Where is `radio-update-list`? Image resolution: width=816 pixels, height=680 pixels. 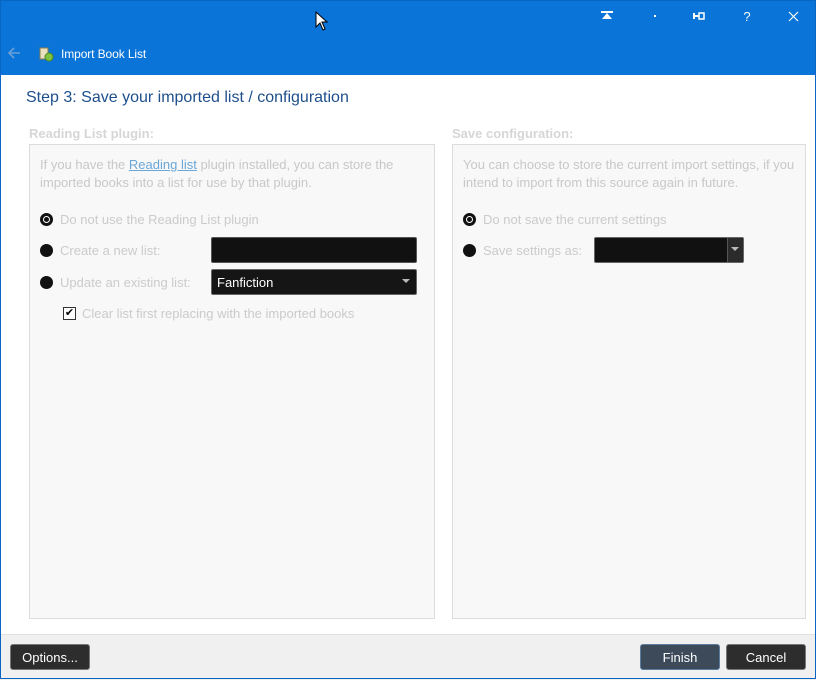 radio-update-list is located at coordinates (46, 282).